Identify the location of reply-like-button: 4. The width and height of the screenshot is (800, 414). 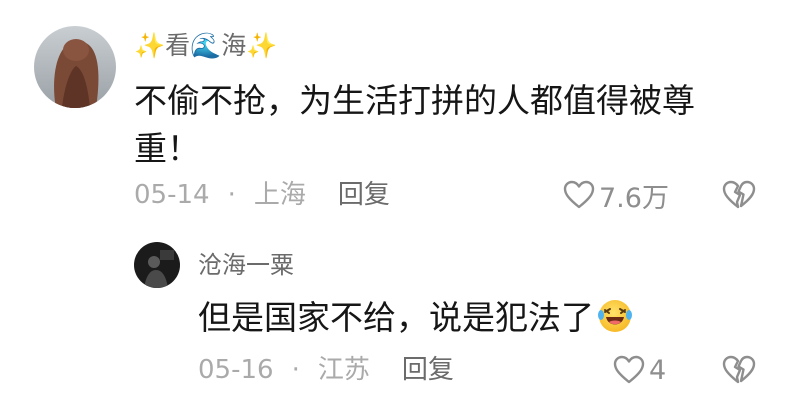
(639, 370).